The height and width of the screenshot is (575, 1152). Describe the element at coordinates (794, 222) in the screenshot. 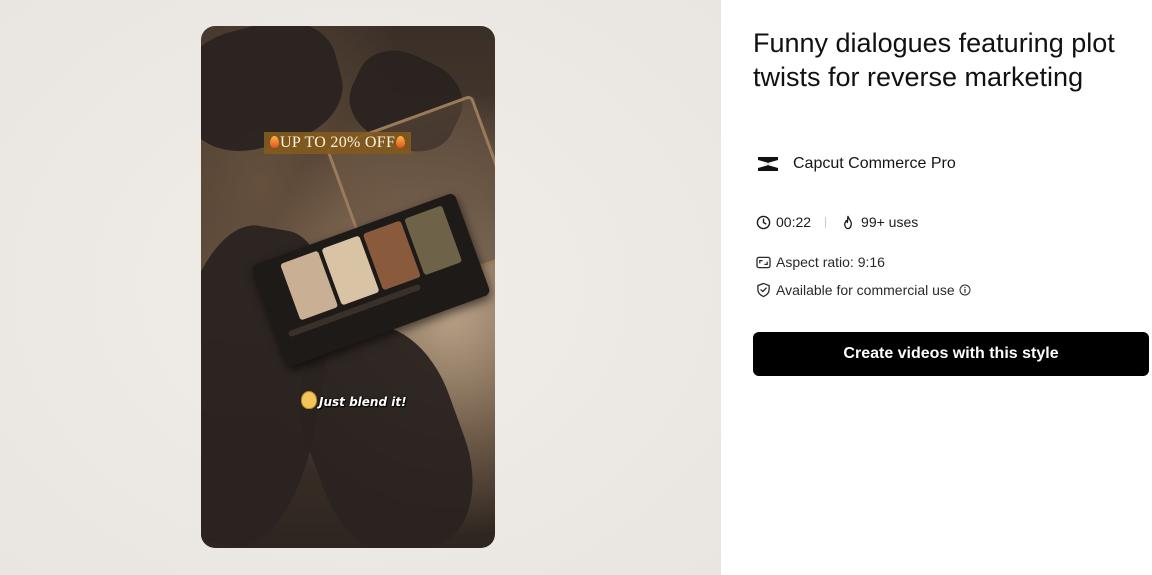

I see `duration: 00:22` at that location.